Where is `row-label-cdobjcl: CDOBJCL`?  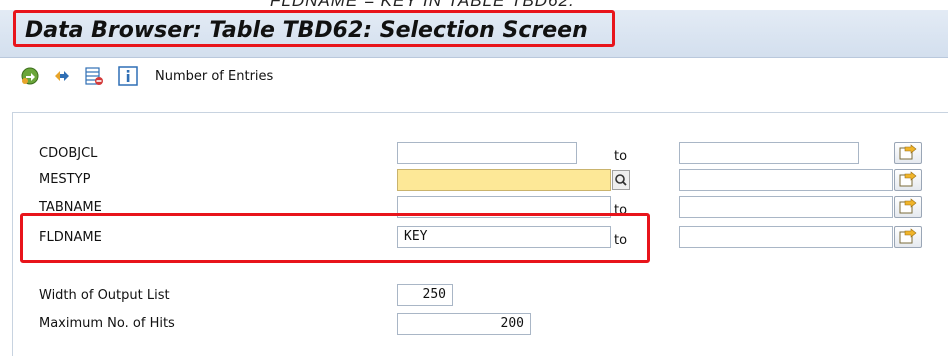 row-label-cdobjcl: CDOBJCL is located at coordinates (68, 153).